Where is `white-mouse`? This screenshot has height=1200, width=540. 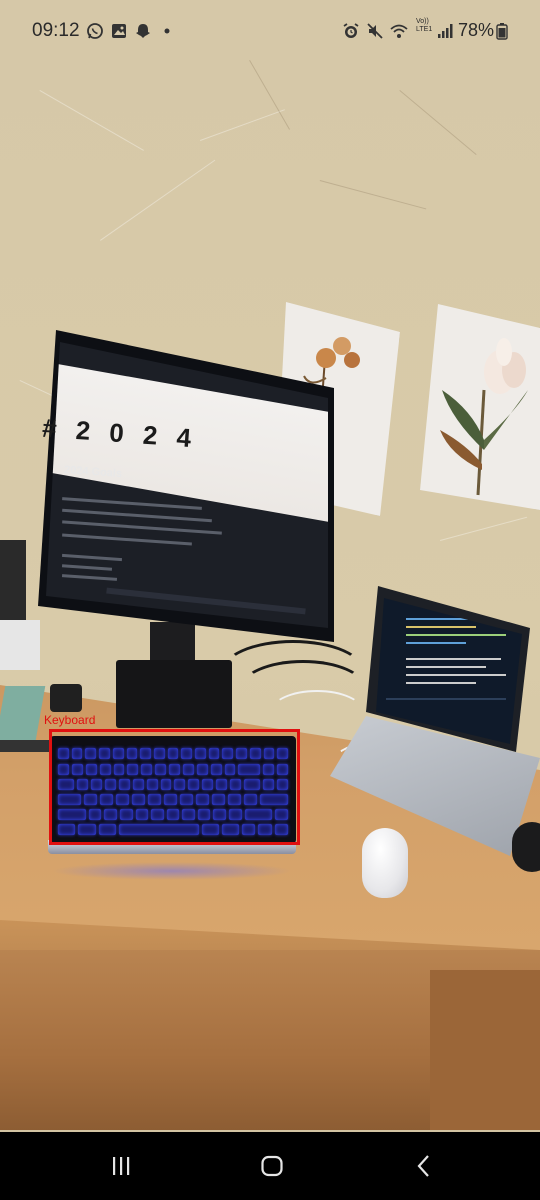 white-mouse is located at coordinates (385, 863).